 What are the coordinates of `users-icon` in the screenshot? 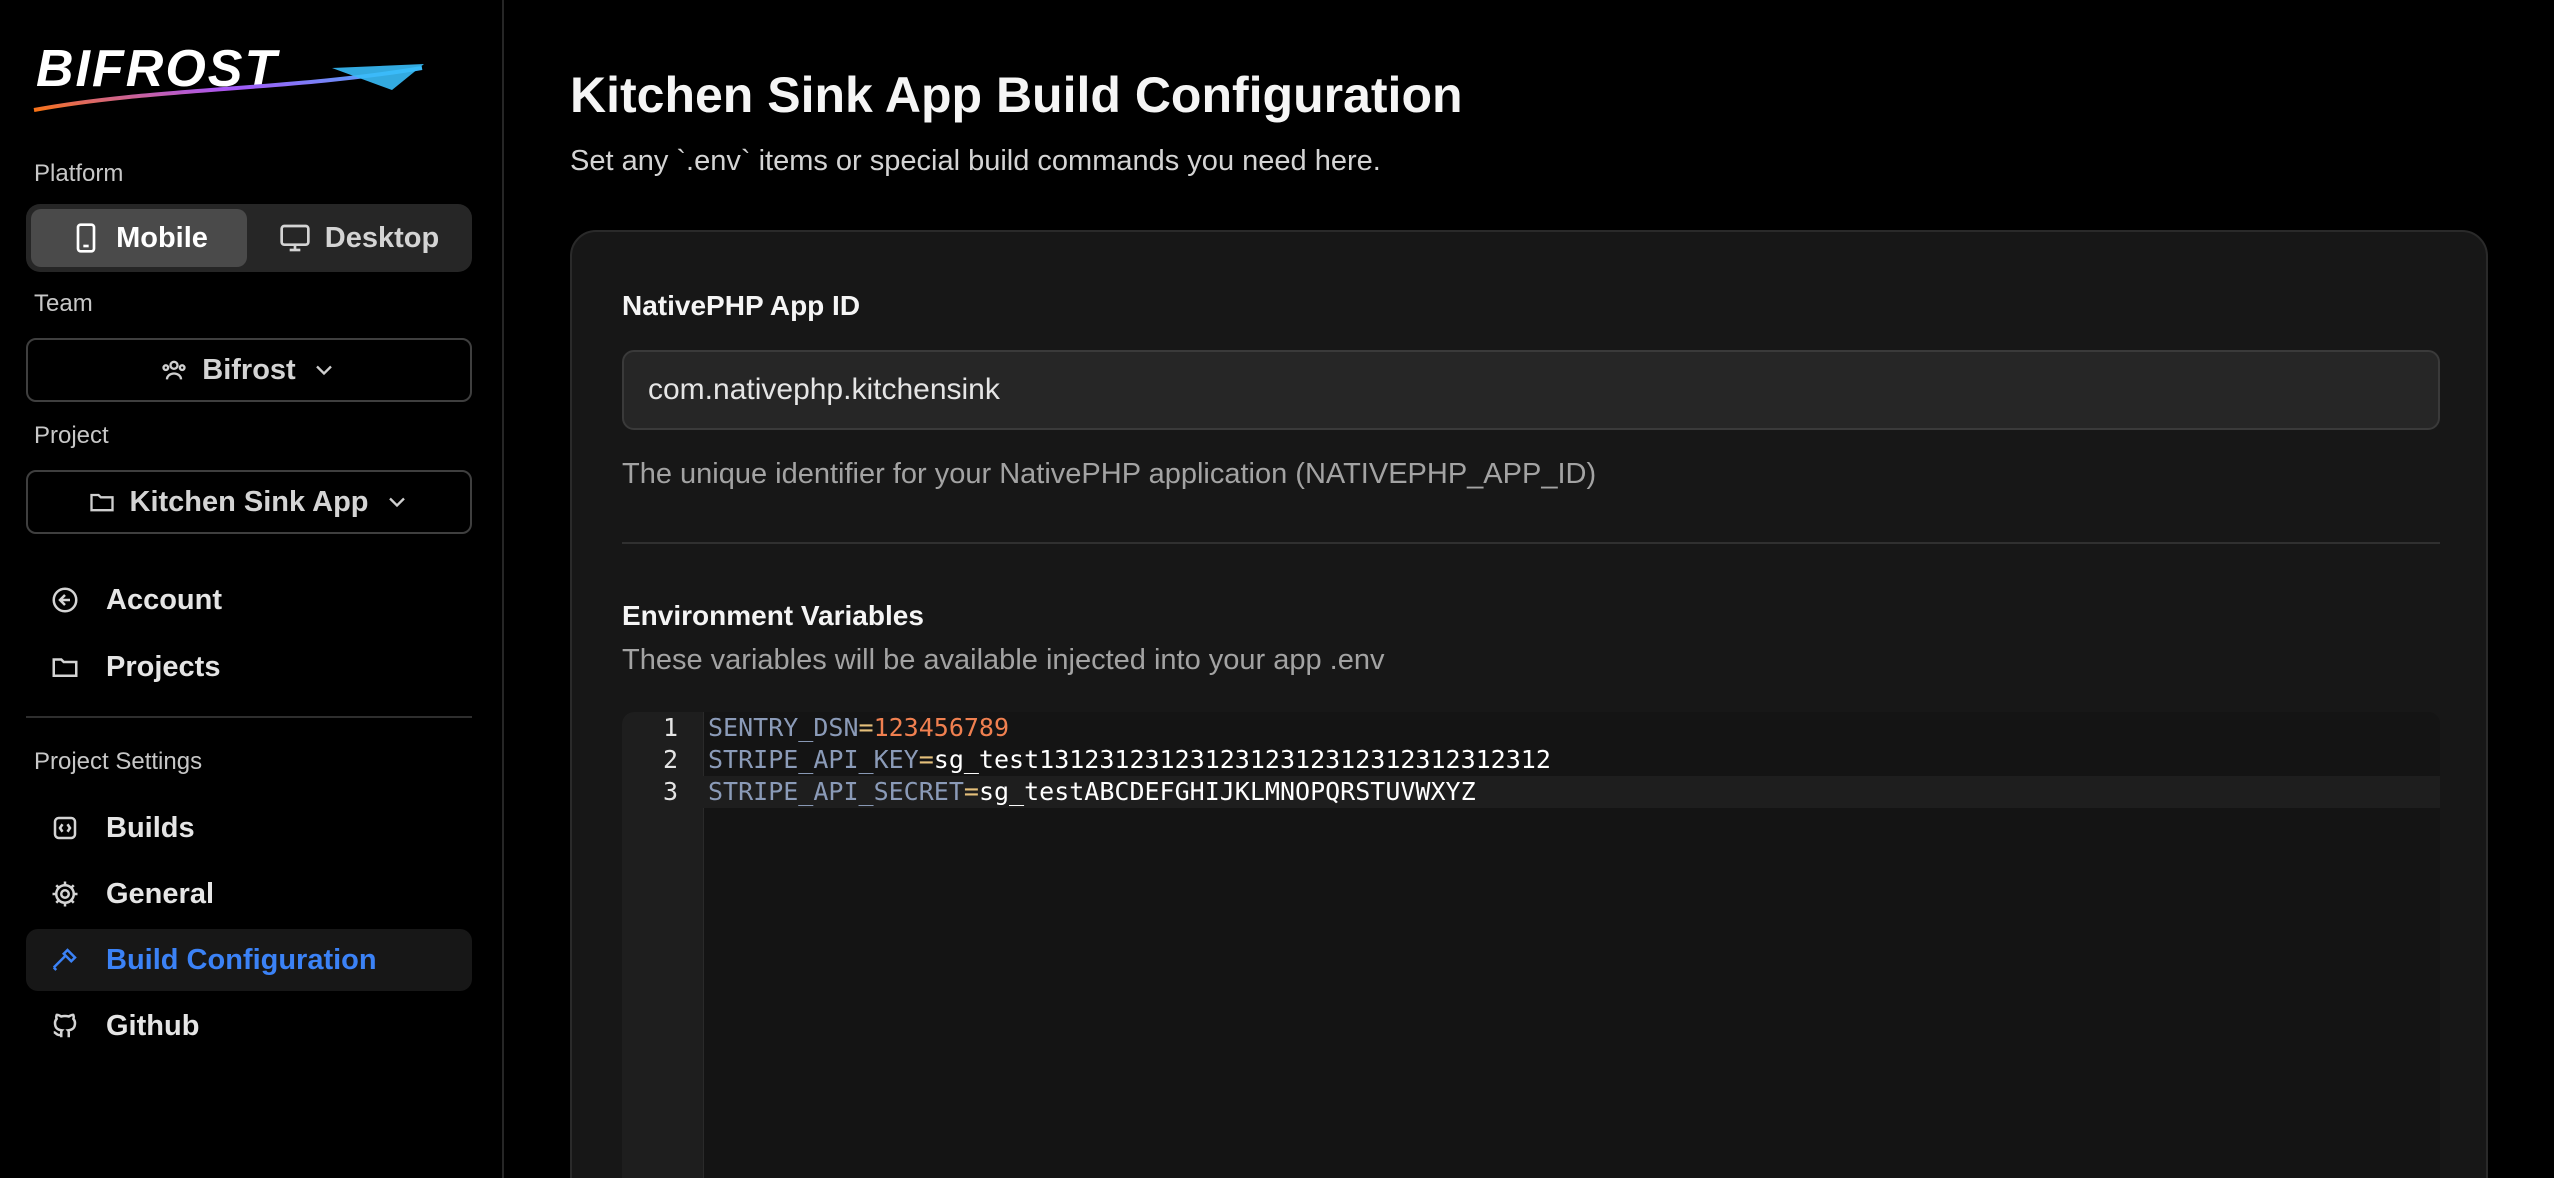 It's located at (174, 370).